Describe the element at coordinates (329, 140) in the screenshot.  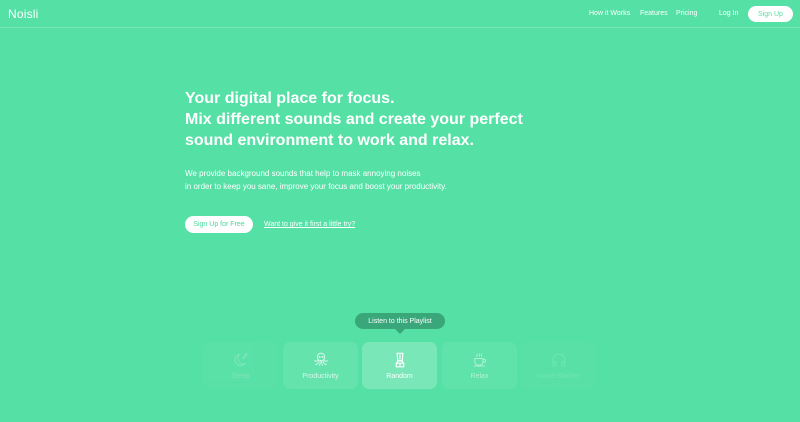
I see `headline-line-3: sound environment to work and relax.` at that location.